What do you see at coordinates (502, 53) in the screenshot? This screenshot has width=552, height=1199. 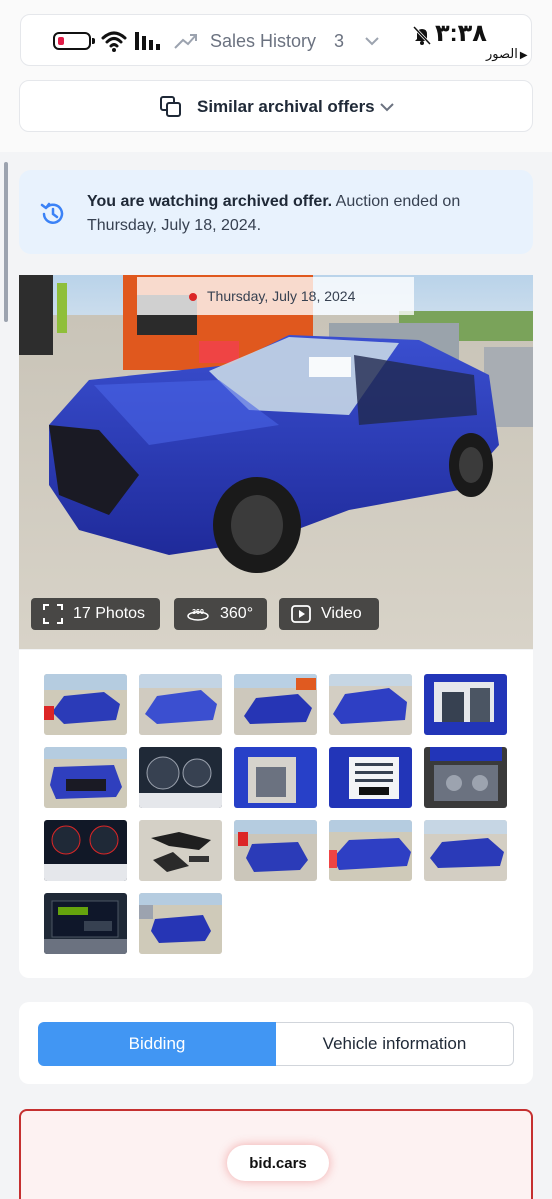 I see `back-label: الصور` at bounding box center [502, 53].